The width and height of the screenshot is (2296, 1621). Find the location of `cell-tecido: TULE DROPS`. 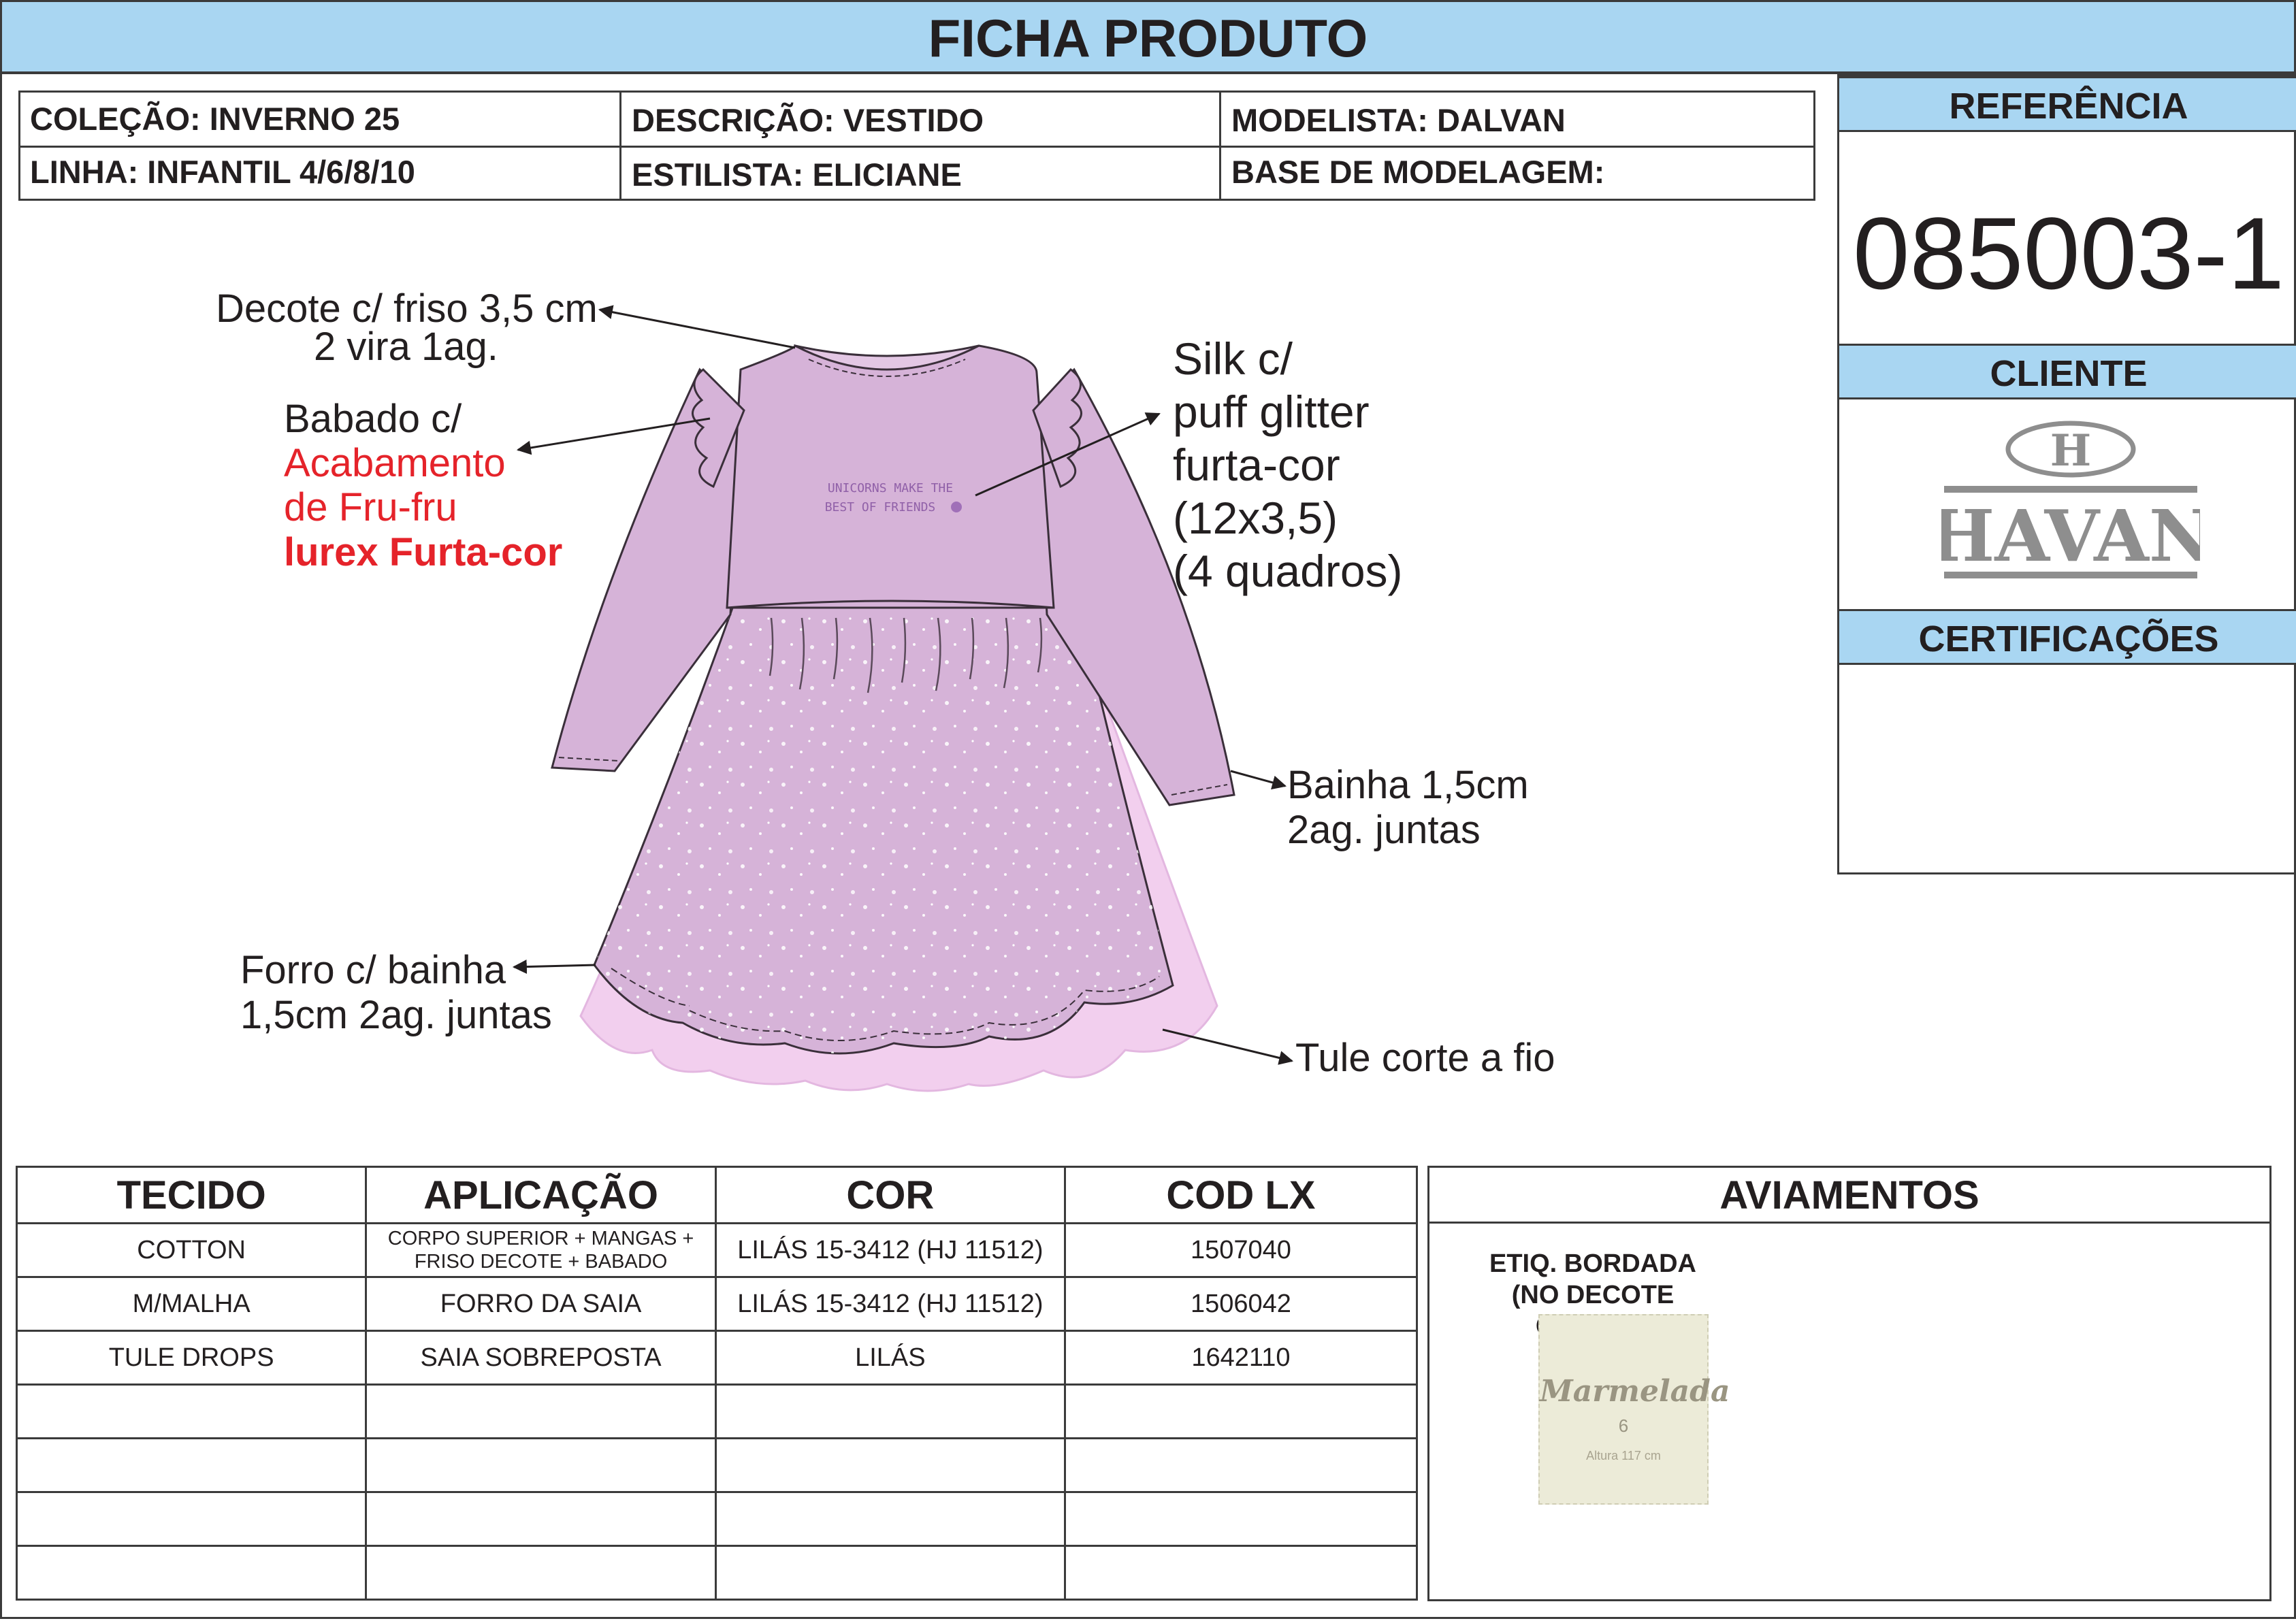

cell-tecido: TULE DROPS is located at coordinates (192, 1358).